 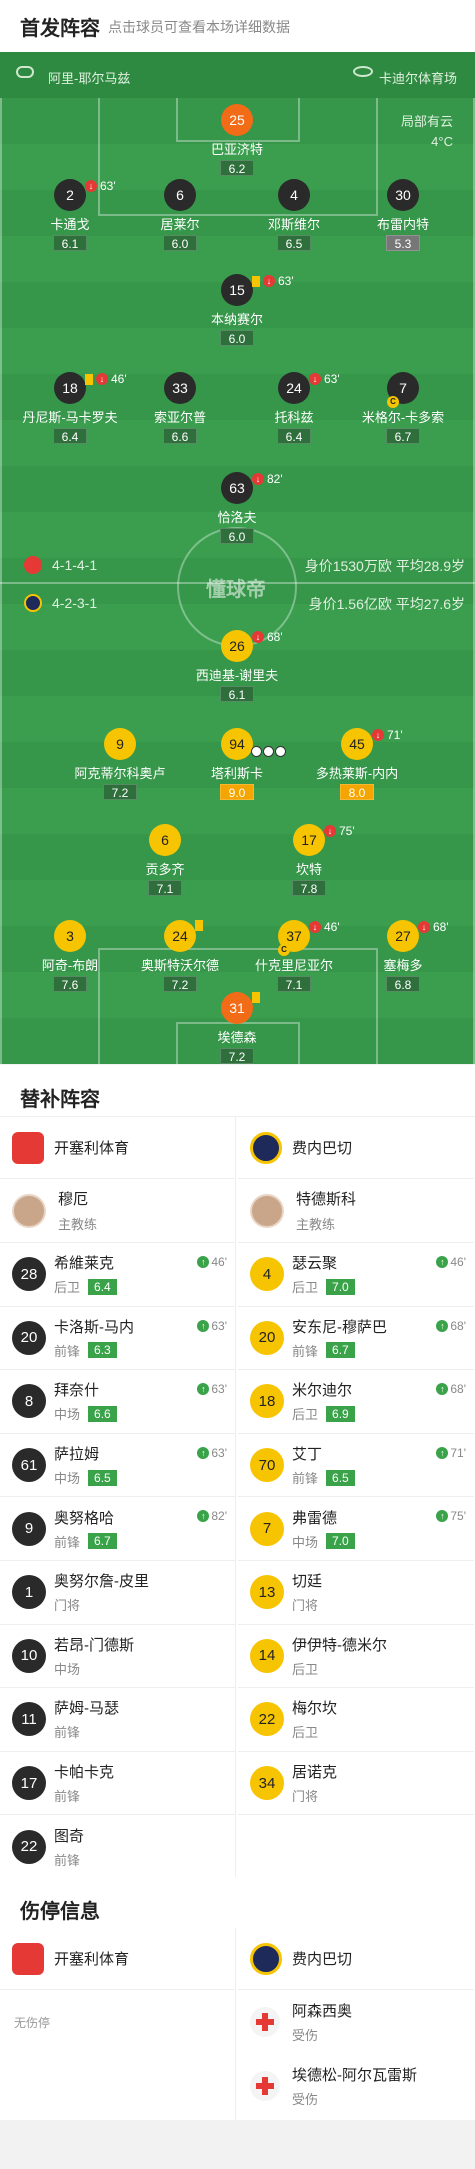 What do you see at coordinates (94, 1327) in the screenshot?
I see `player-name: 卡洛斯-马内` at bounding box center [94, 1327].